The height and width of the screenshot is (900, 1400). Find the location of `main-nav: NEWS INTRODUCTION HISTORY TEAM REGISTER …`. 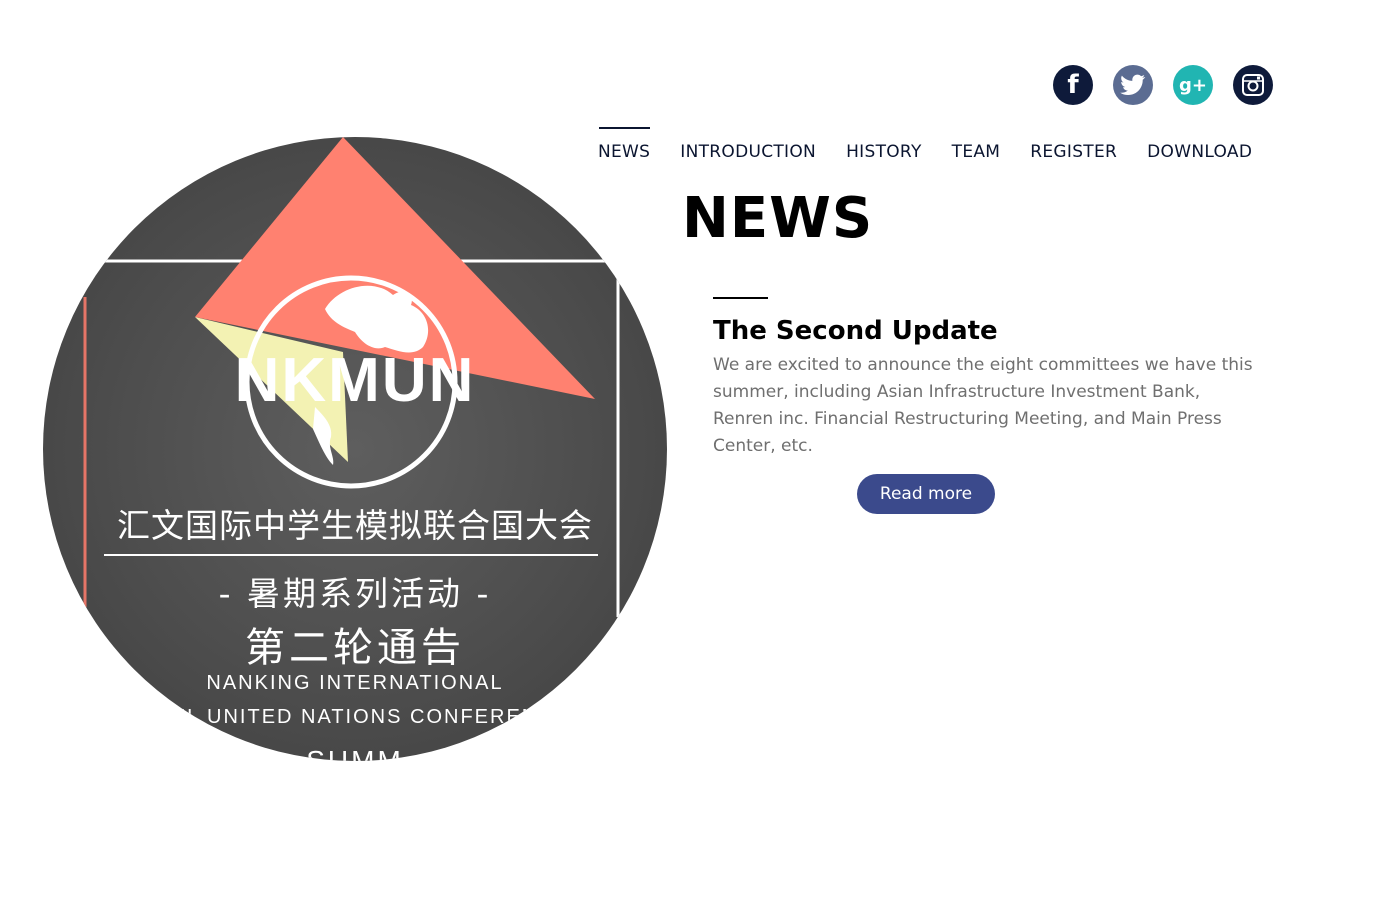

main-nav: NEWS INTRODUCTION HISTORY TEAM REGISTER … is located at coordinates (925, 144).